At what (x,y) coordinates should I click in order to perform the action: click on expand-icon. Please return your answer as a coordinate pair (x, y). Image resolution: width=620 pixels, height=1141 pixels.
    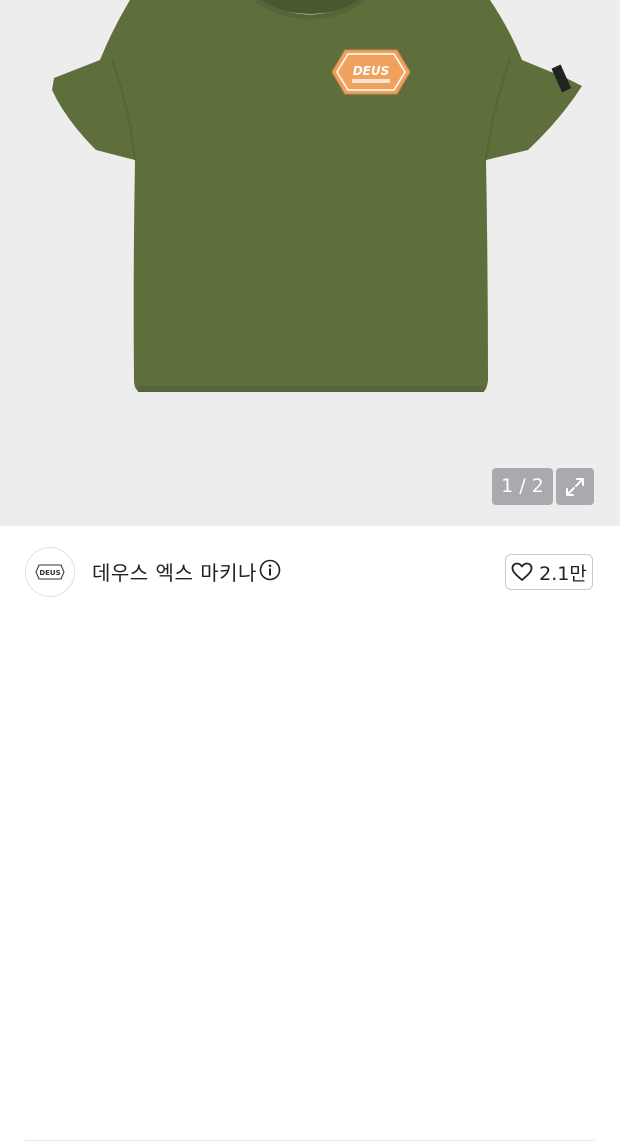
    Looking at the image, I should click on (575, 486).